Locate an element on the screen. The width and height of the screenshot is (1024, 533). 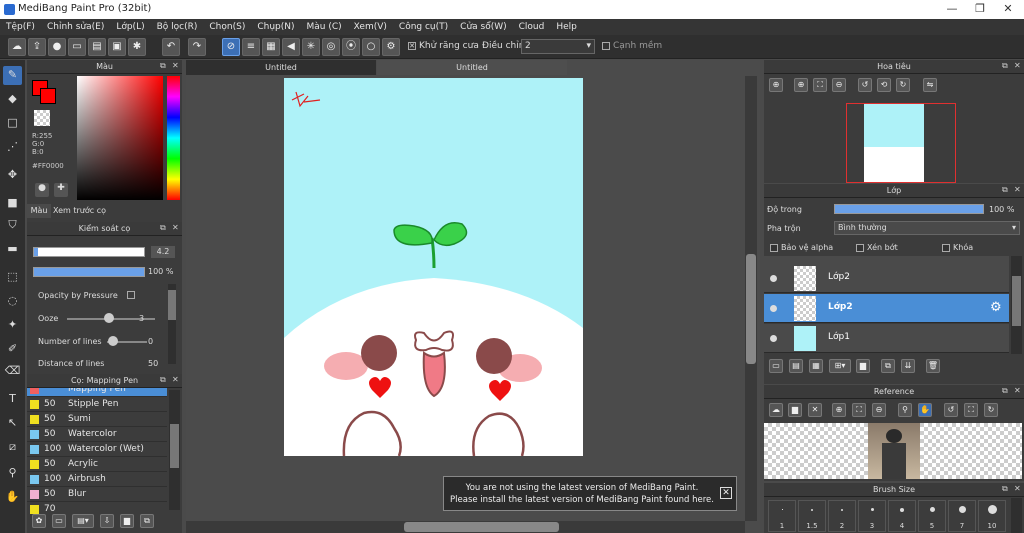
vertical-scrollbar is located at coordinates (751, 298).